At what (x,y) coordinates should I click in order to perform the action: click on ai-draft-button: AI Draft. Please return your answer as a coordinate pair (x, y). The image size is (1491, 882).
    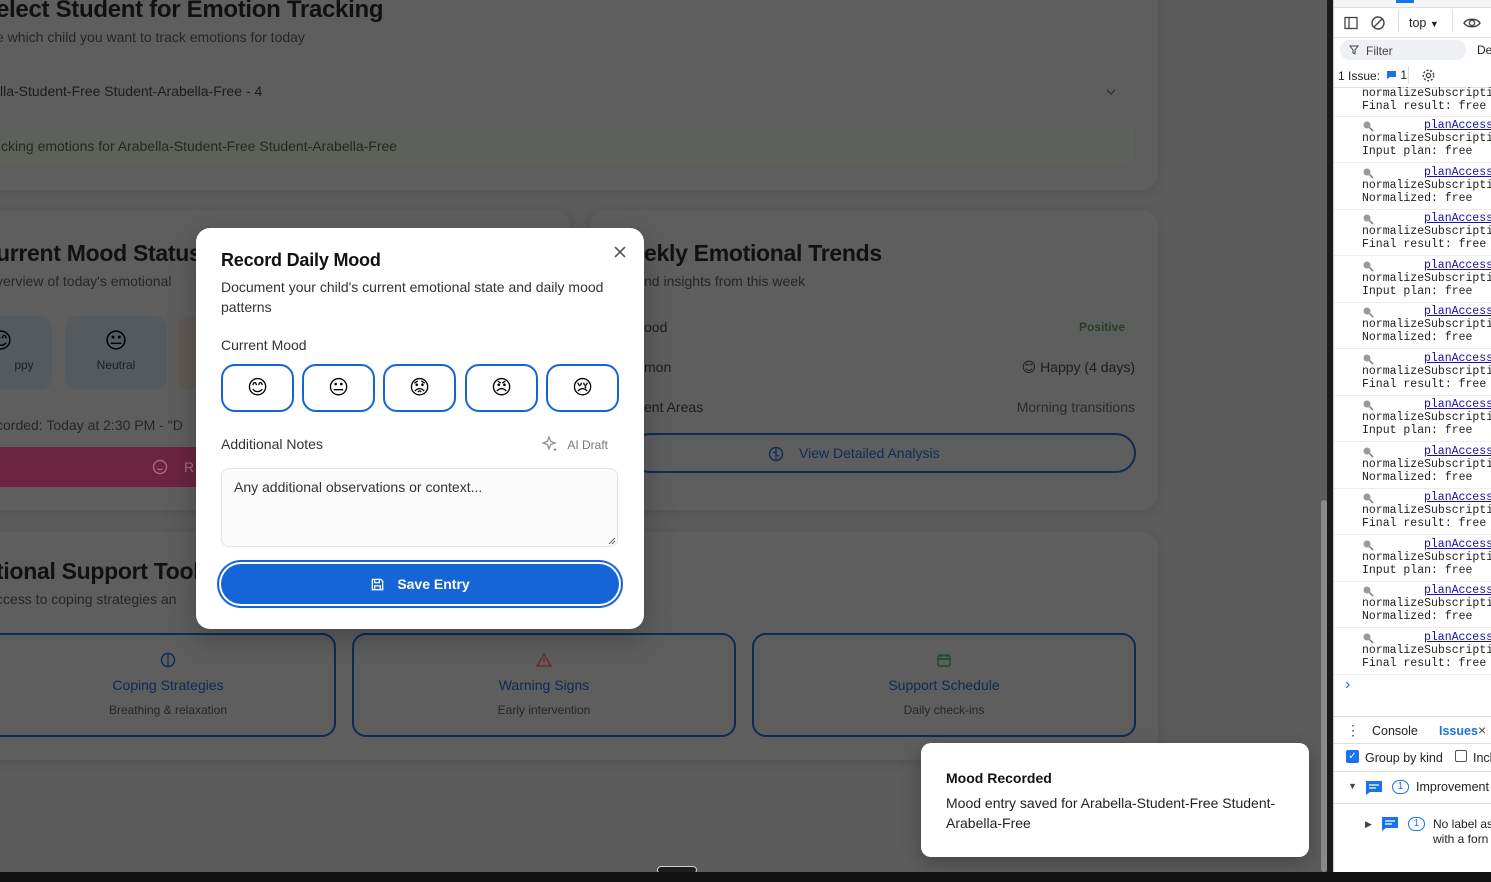
    Looking at the image, I should click on (574, 444).